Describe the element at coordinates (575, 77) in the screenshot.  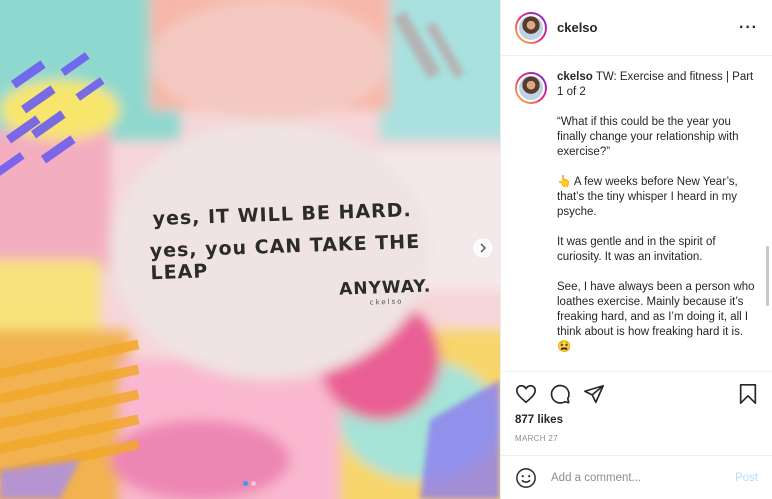
I see `caption-username: ckelso` at that location.